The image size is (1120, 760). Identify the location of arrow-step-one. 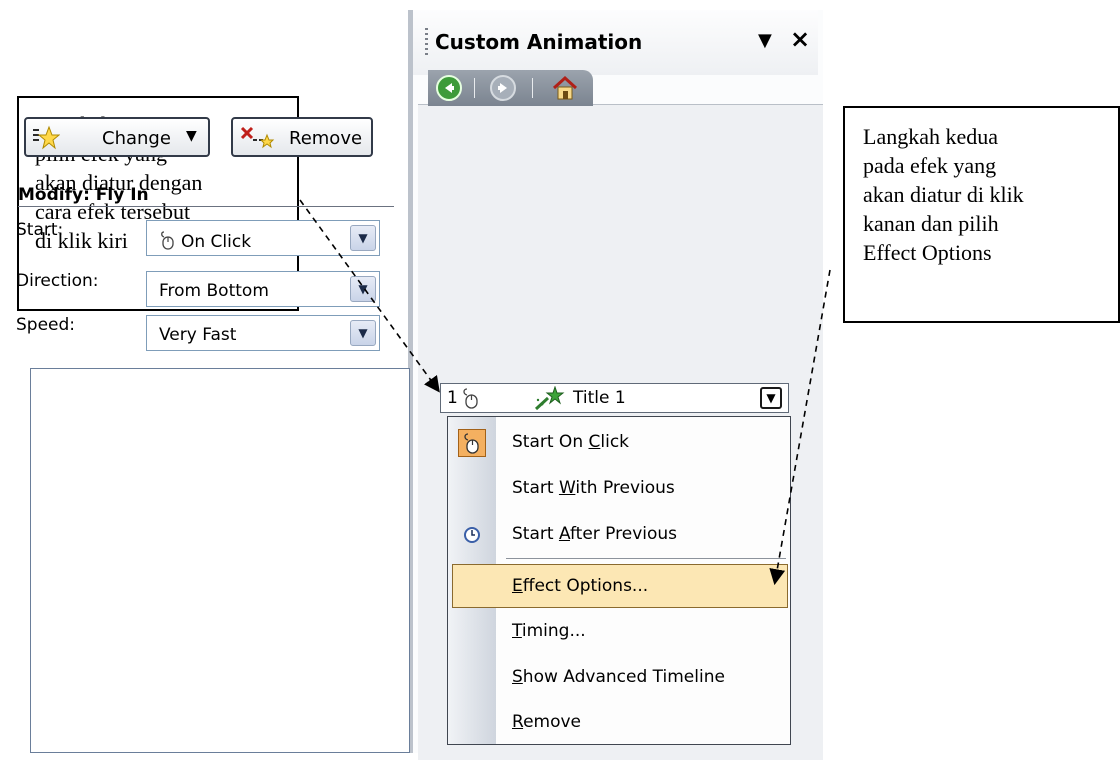
(369, 296).